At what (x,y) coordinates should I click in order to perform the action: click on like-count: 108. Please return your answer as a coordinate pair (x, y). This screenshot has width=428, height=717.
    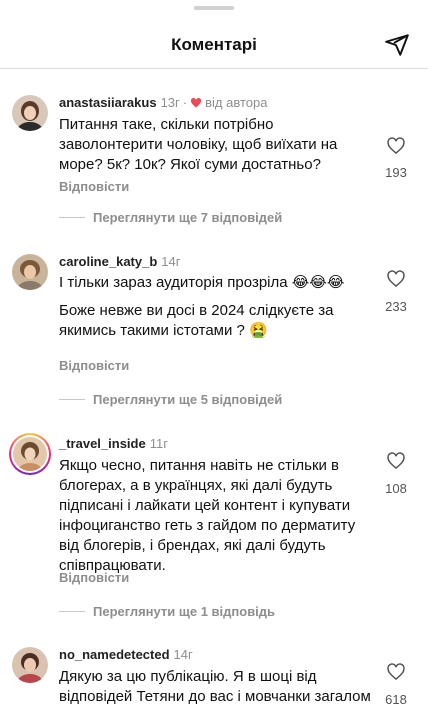
    Looking at the image, I should click on (396, 488).